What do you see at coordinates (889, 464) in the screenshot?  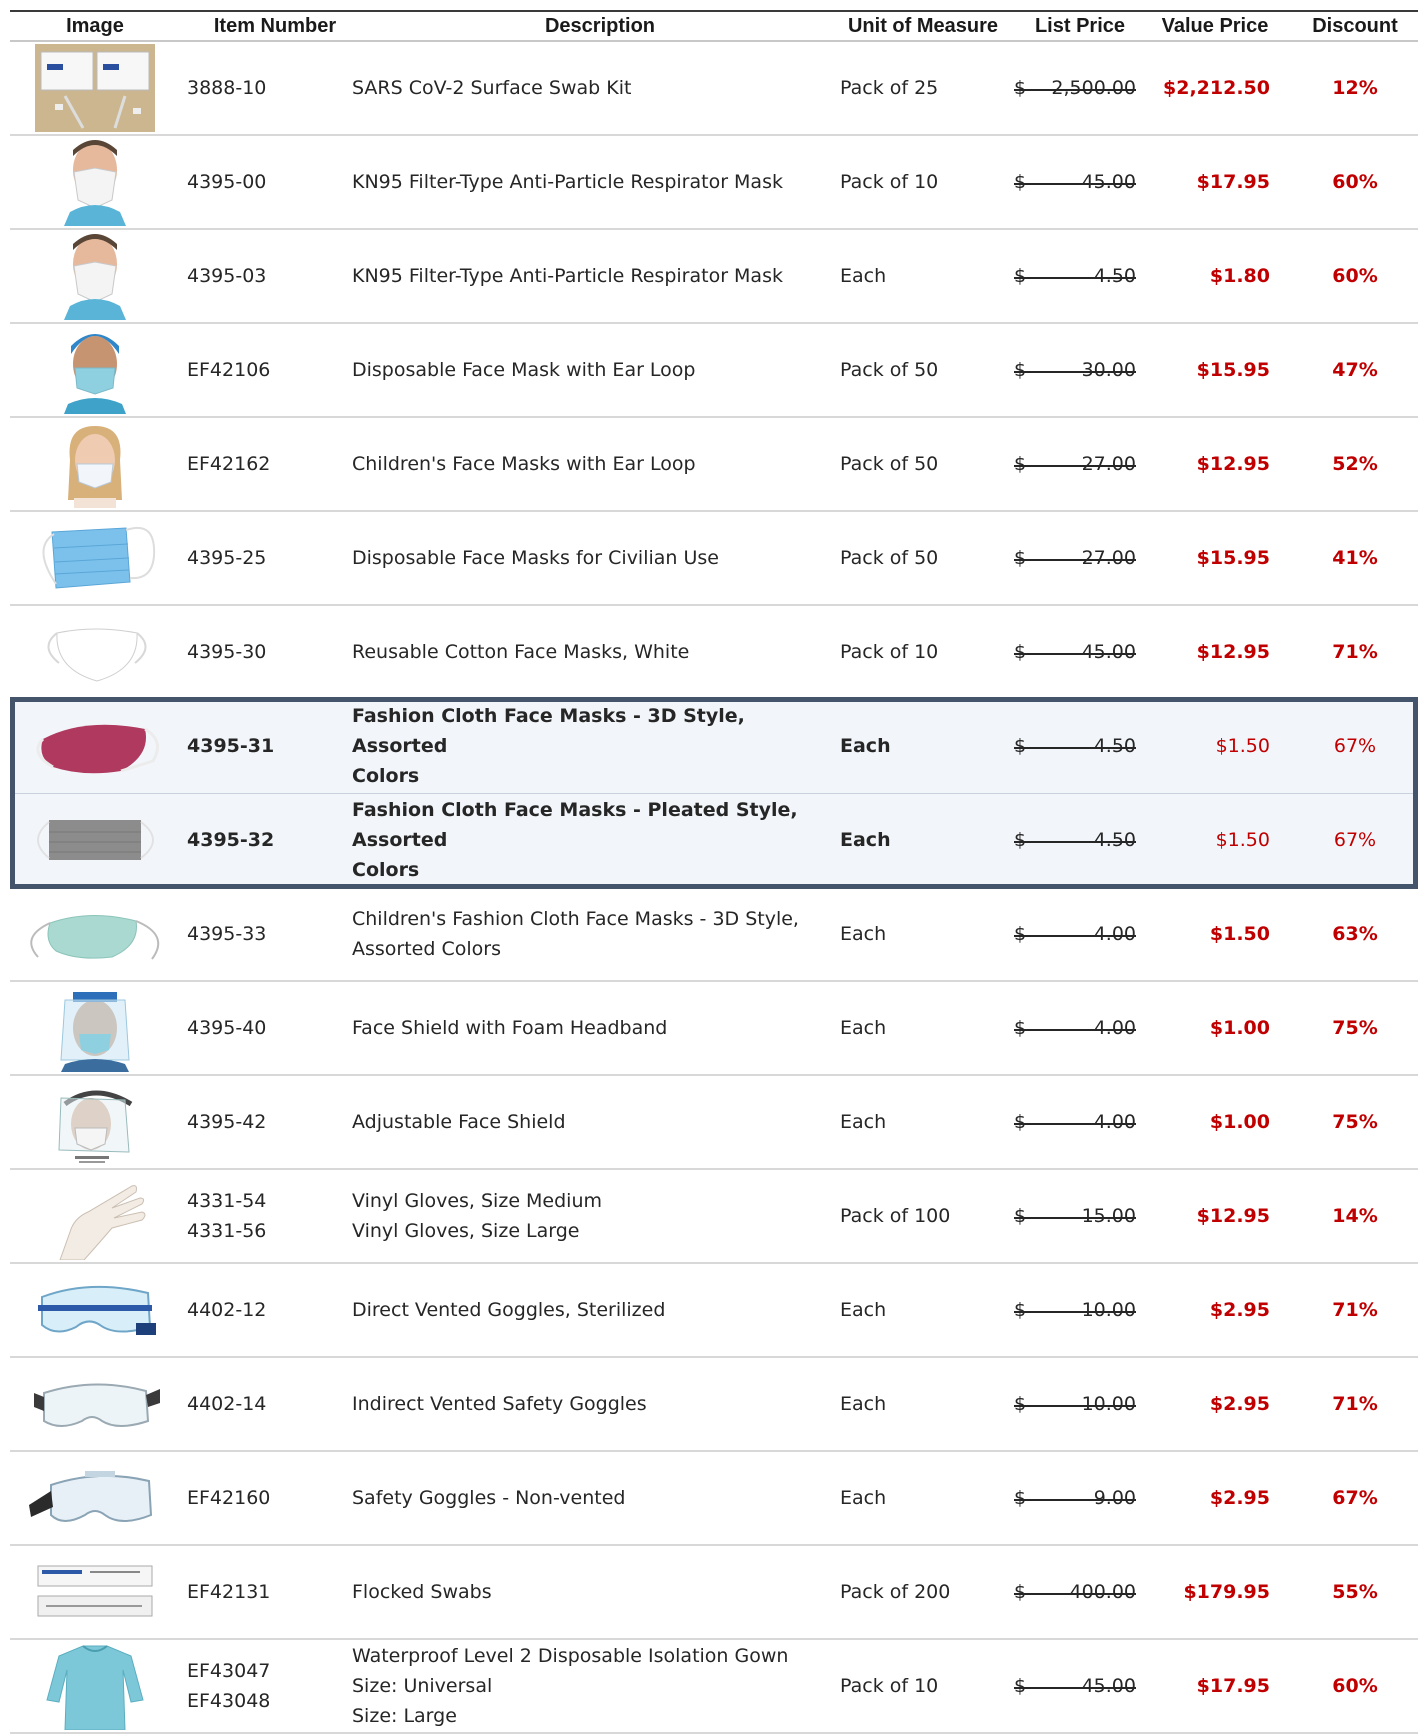 I see `unit-of-measure: Pack of 50` at bounding box center [889, 464].